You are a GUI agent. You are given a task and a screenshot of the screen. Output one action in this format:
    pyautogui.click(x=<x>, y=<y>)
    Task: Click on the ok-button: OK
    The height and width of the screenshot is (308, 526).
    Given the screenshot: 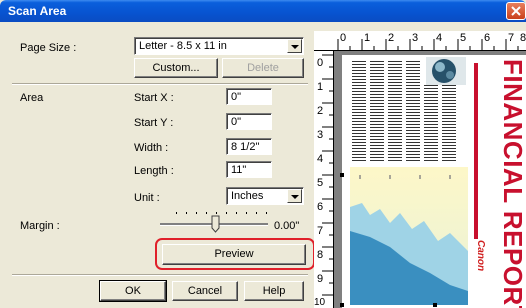 What is the action you would take?
    pyautogui.click(x=133, y=291)
    